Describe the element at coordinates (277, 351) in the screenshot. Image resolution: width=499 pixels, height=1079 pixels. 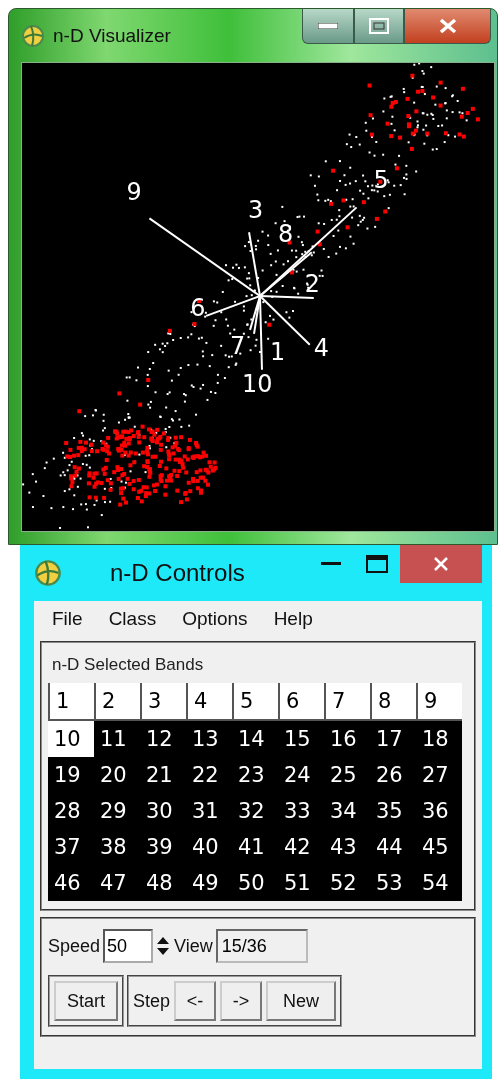
I see `axis-label: 1` at that location.